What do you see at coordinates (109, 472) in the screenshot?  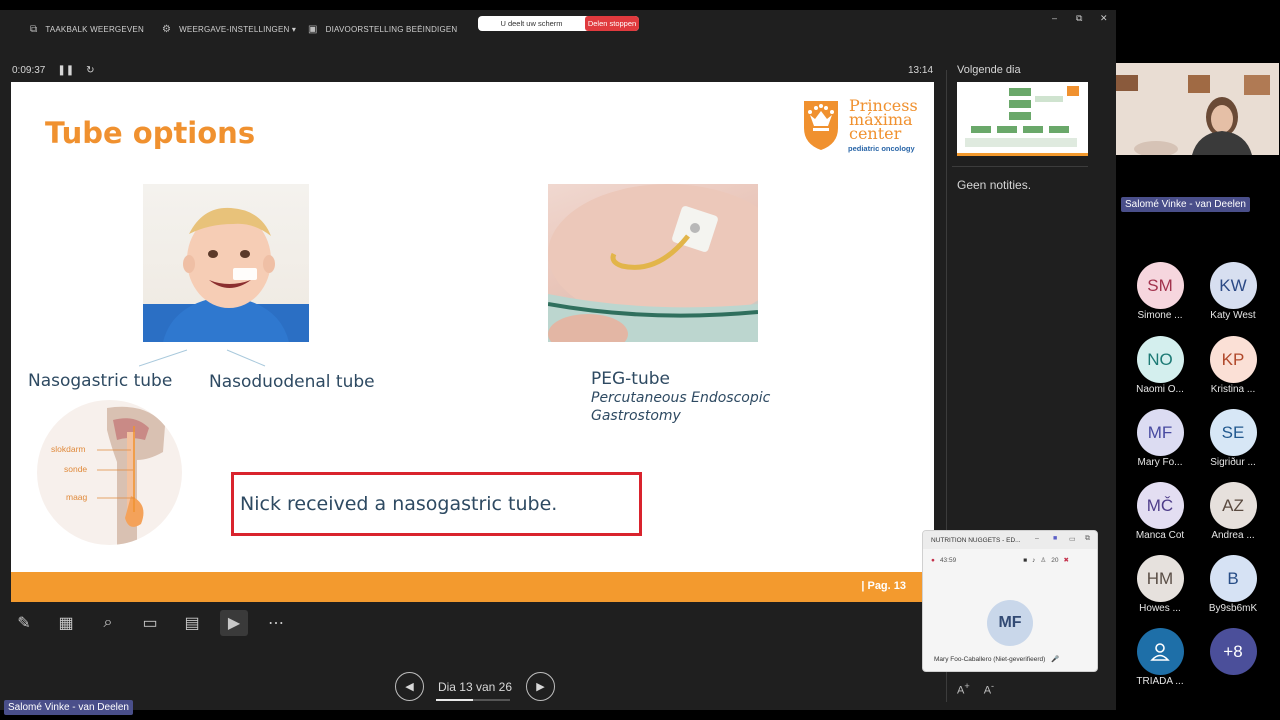 I see `anatomy-diagram: slokdarm sonde maag` at bounding box center [109, 472].